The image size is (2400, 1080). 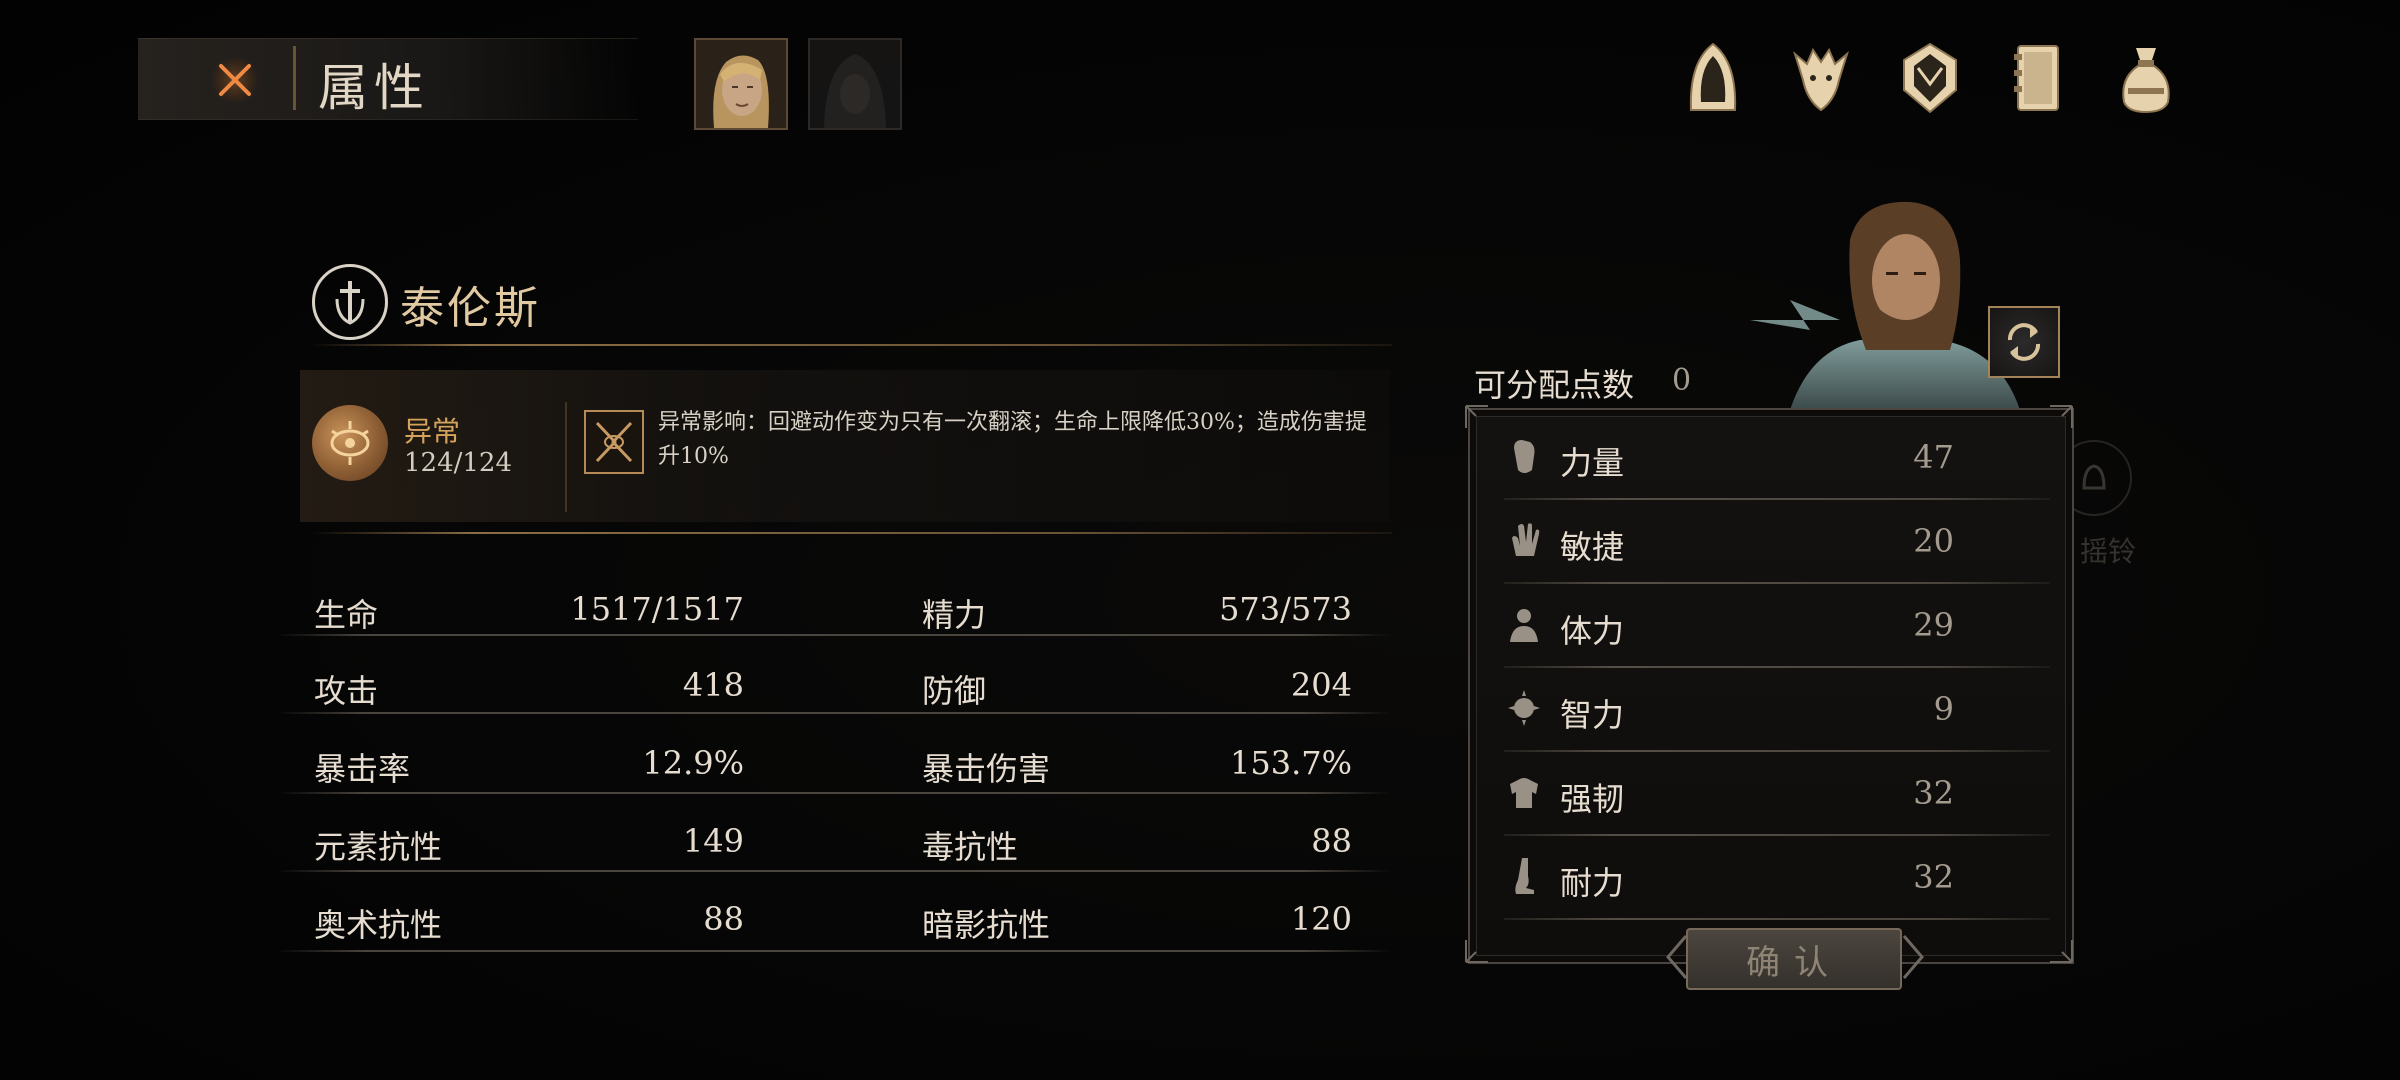 I want to click on mind-icon, so click(x=1524, y=708).